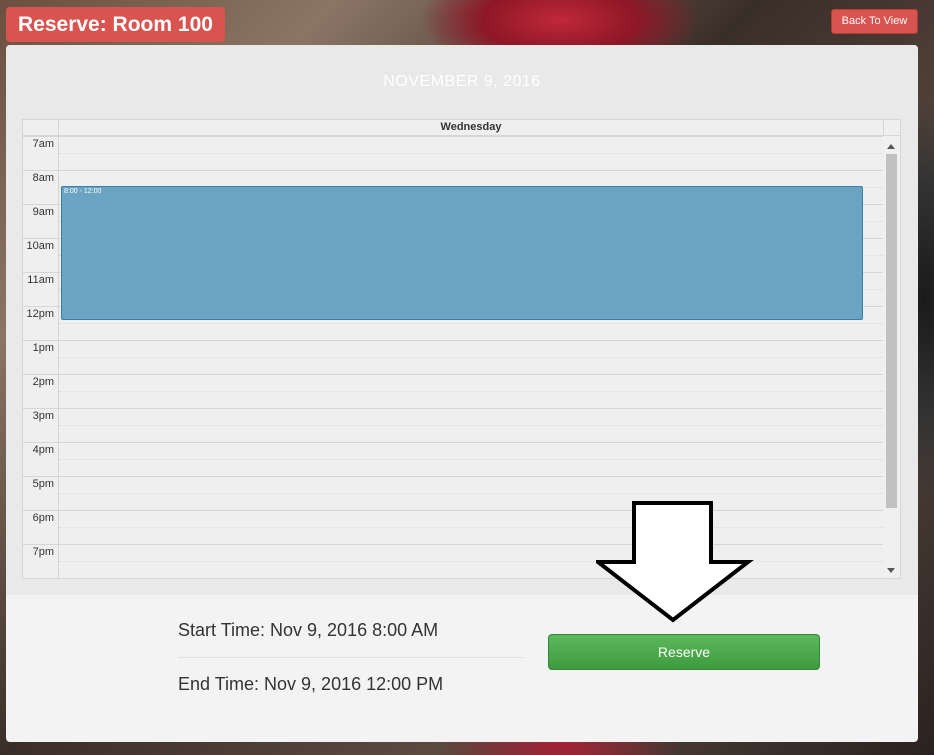 This screenshot has height=755, width=934. What do you see at coordinates (115, 24) in the screenshot?
I see `page-title: Reserve: Room 100` at bounding box center [115, 24].